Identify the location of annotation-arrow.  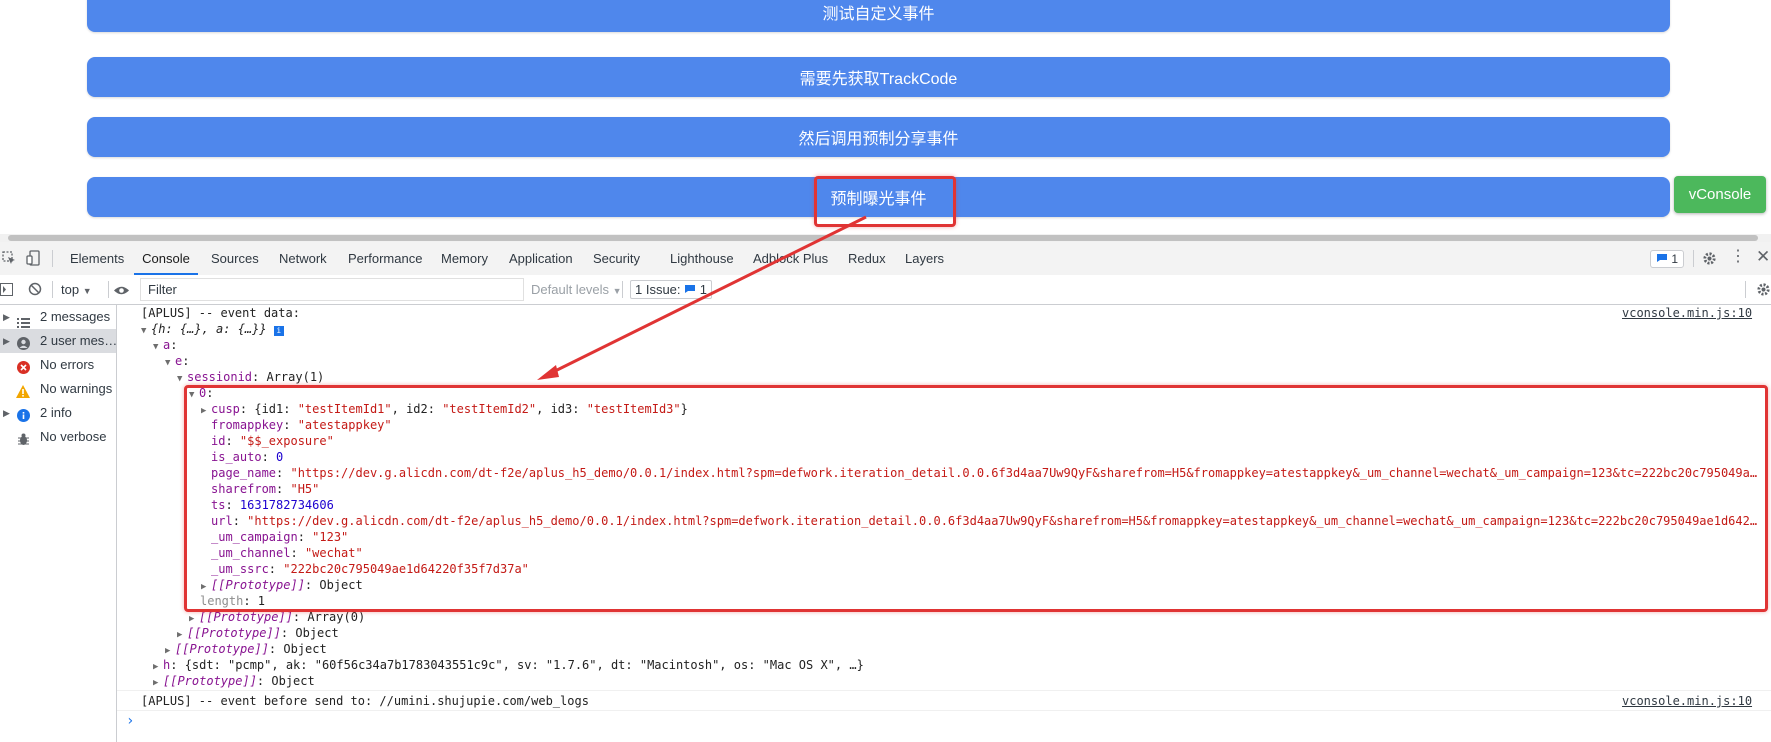
(702, 297).